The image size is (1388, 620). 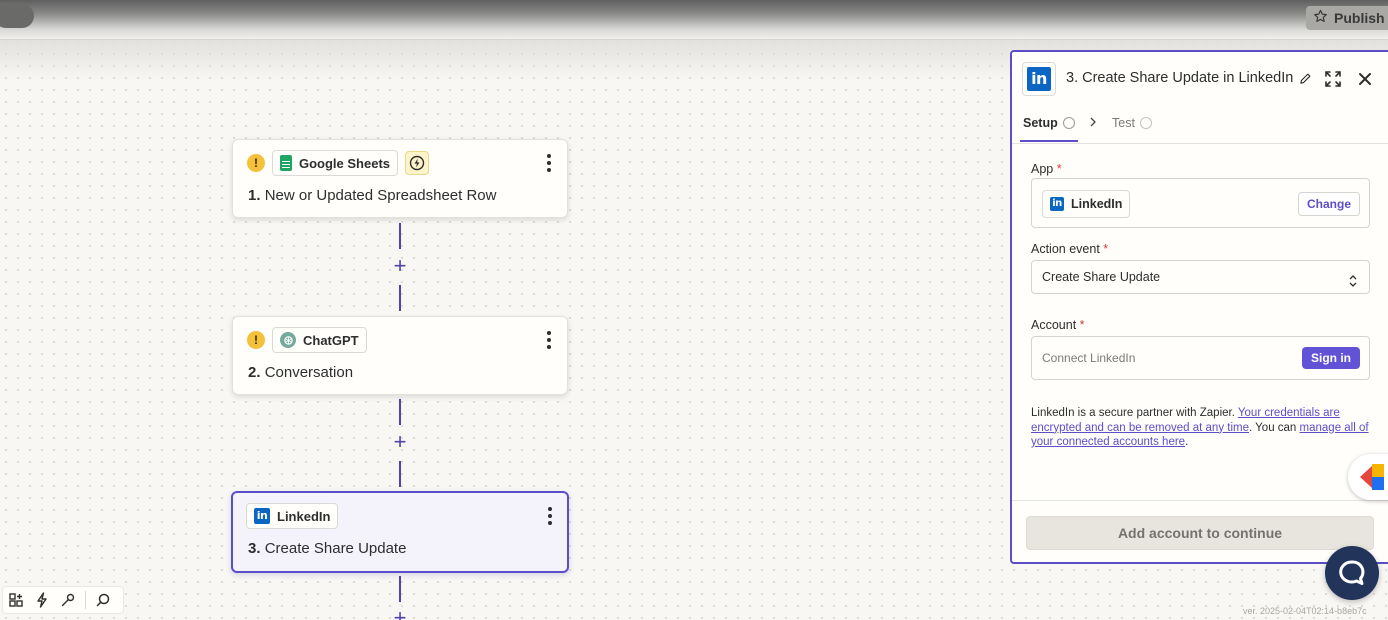 I want to click on sign-in-button: Sign in, so click(x=1331, y=358).